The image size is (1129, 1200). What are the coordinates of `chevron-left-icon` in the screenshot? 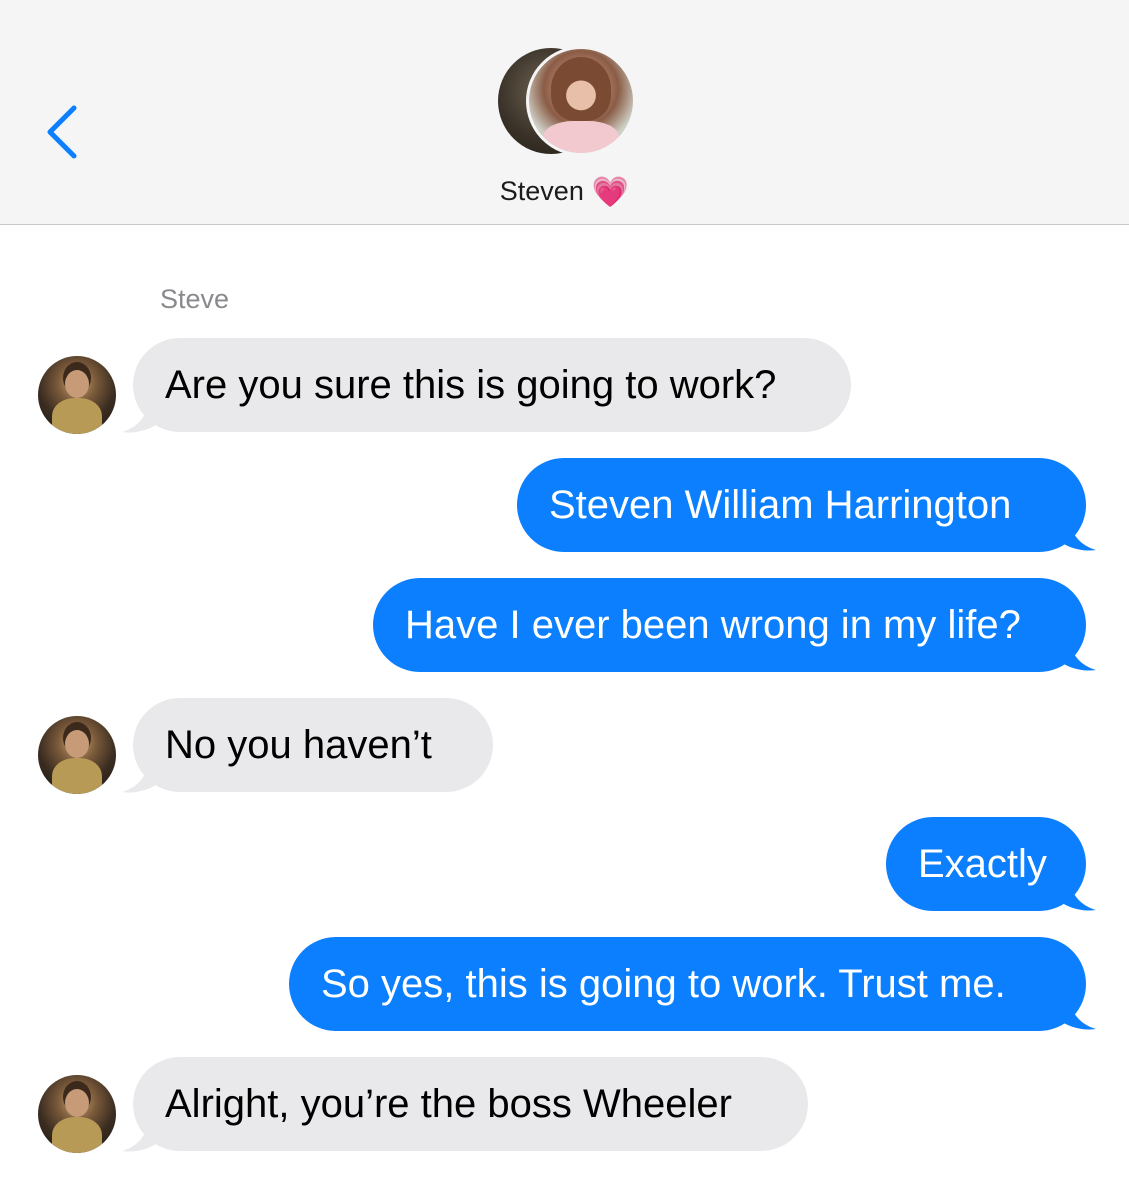 It's located at (62, 132).